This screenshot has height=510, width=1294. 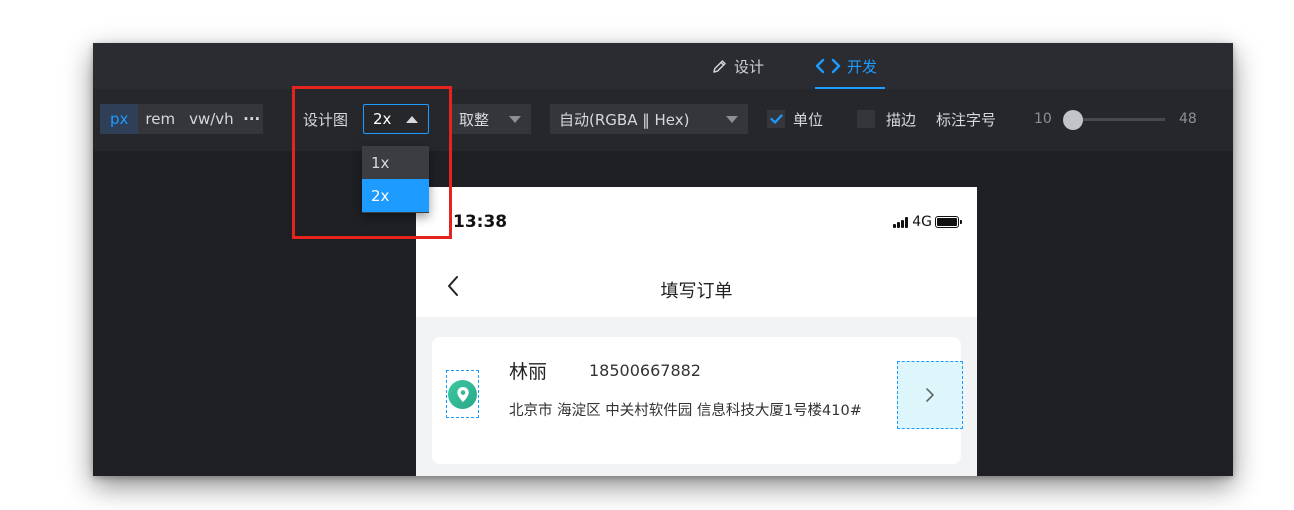 What do you see at coordinates (1122, 119) in the screenshot?
I see `font-size-slider-track` at bounding box center [1122, 119].